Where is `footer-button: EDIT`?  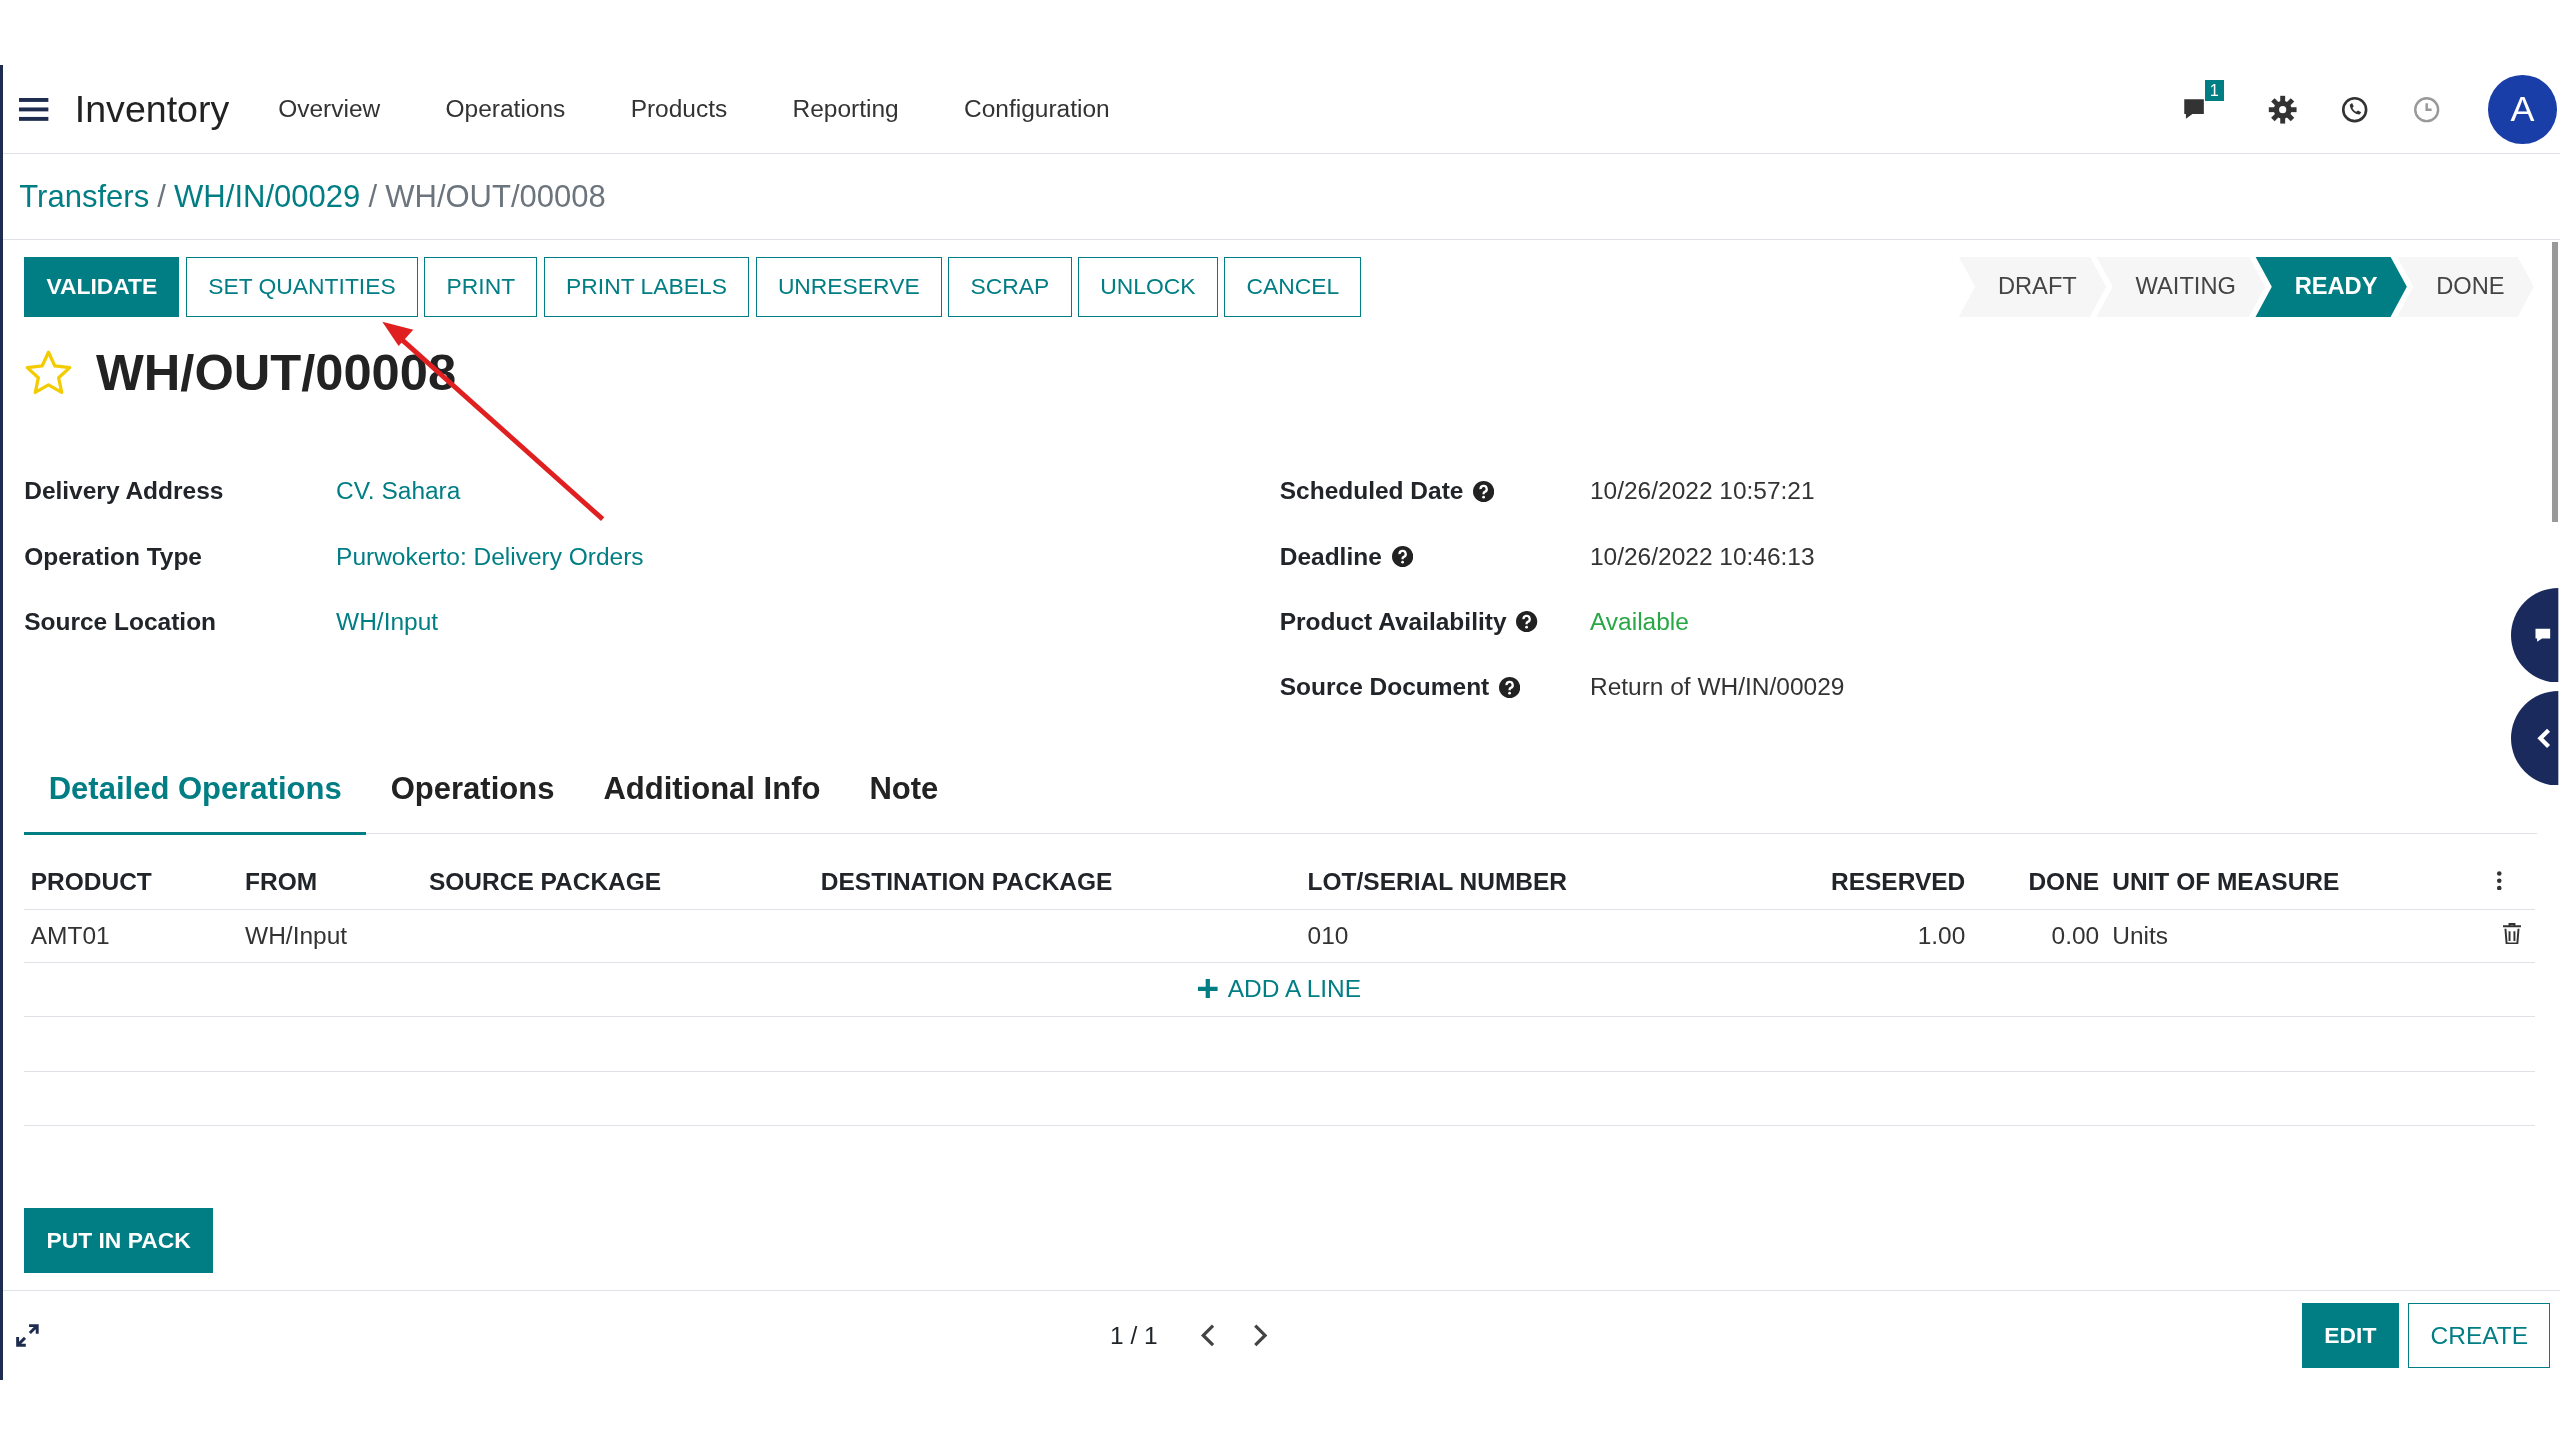 footer-button: EDIT is located at coordinates (2350, 1335).